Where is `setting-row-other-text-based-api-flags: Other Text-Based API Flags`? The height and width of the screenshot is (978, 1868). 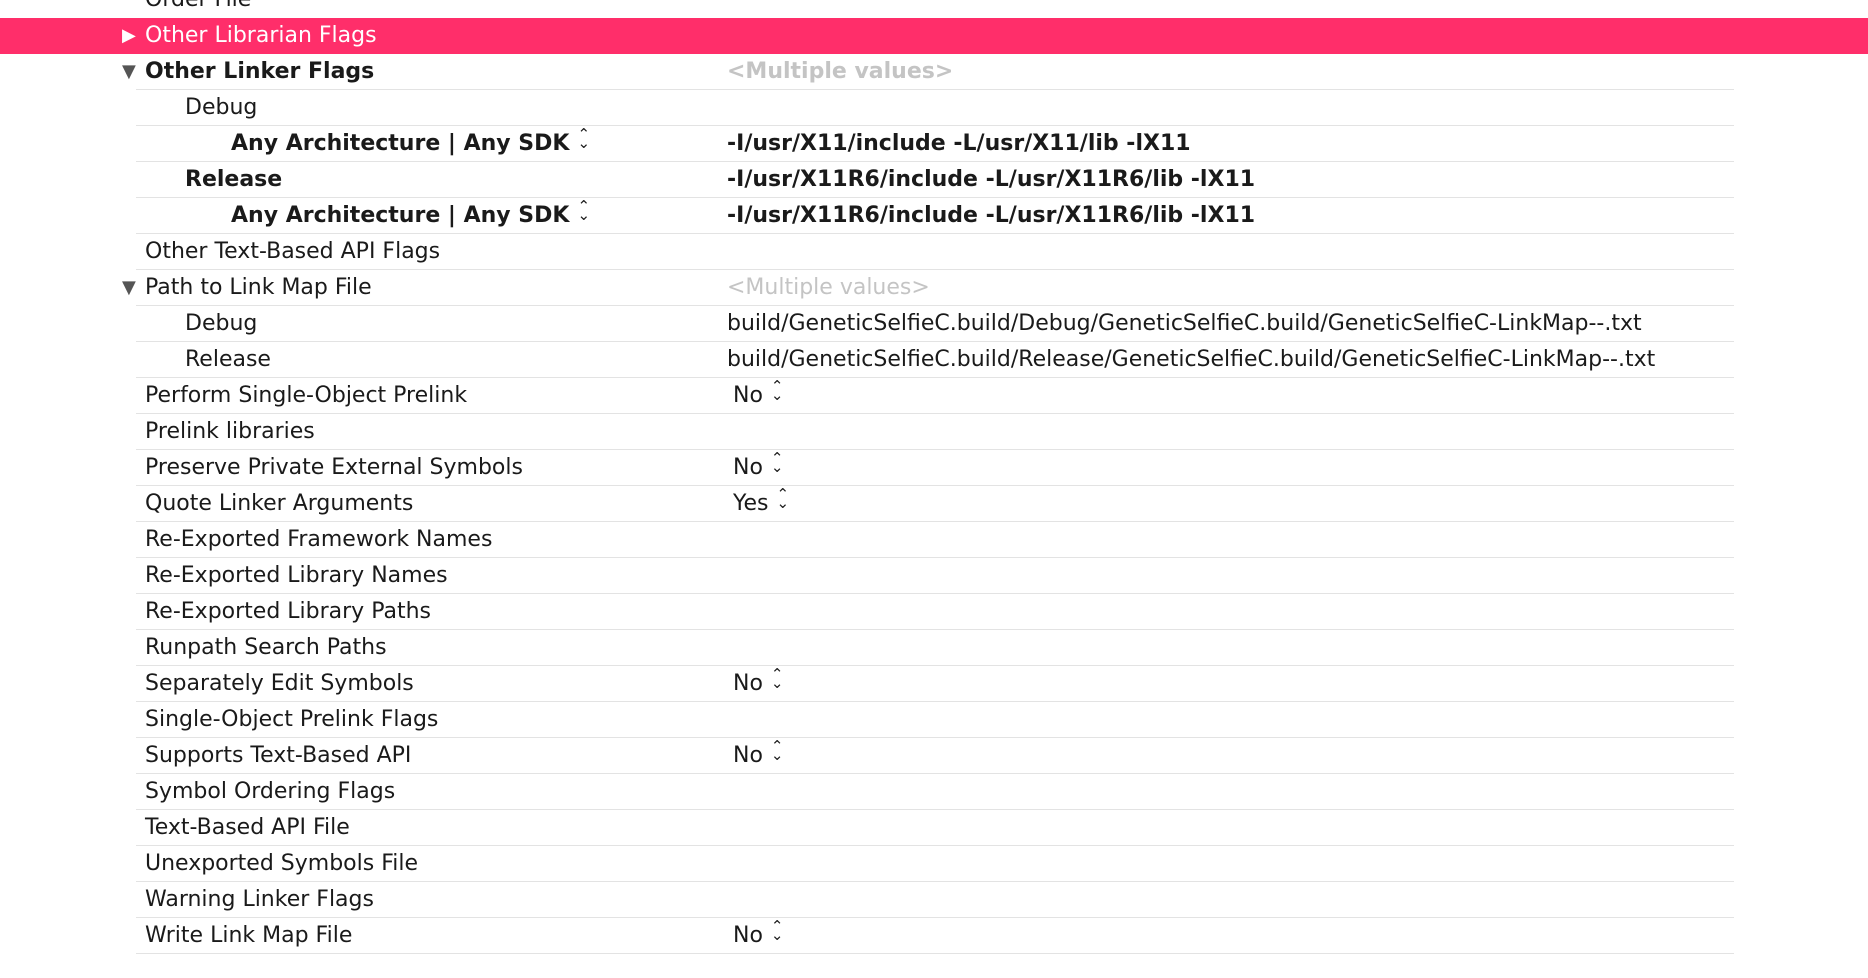
setting-row-other-text-based-api-flags: Other Text-Based API Flags is located at coordinates (934, 252).